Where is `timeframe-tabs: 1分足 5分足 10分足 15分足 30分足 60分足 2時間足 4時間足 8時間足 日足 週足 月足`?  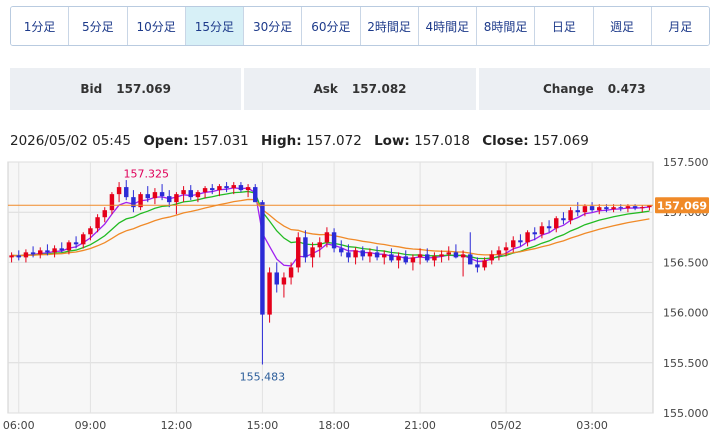 timeframe-tabs: 1分足 5分足 10分足 15分足 30分足 60分足 2時間足 4時間足 8時間足 日足 週足 月足 is located at coordinates (360, 26).